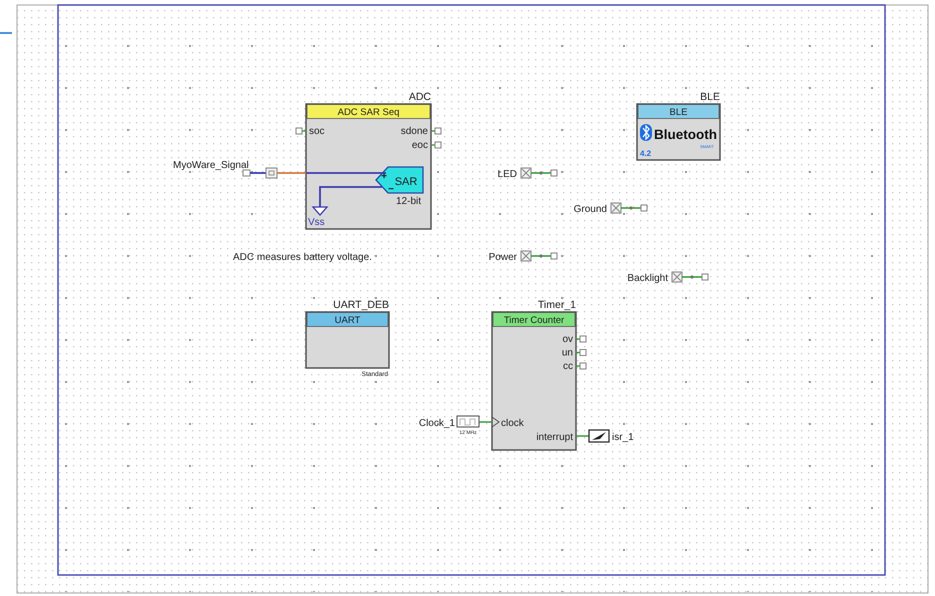 The image size is (935, 596). I want to click on interrupt-icon, so click(599, 436).